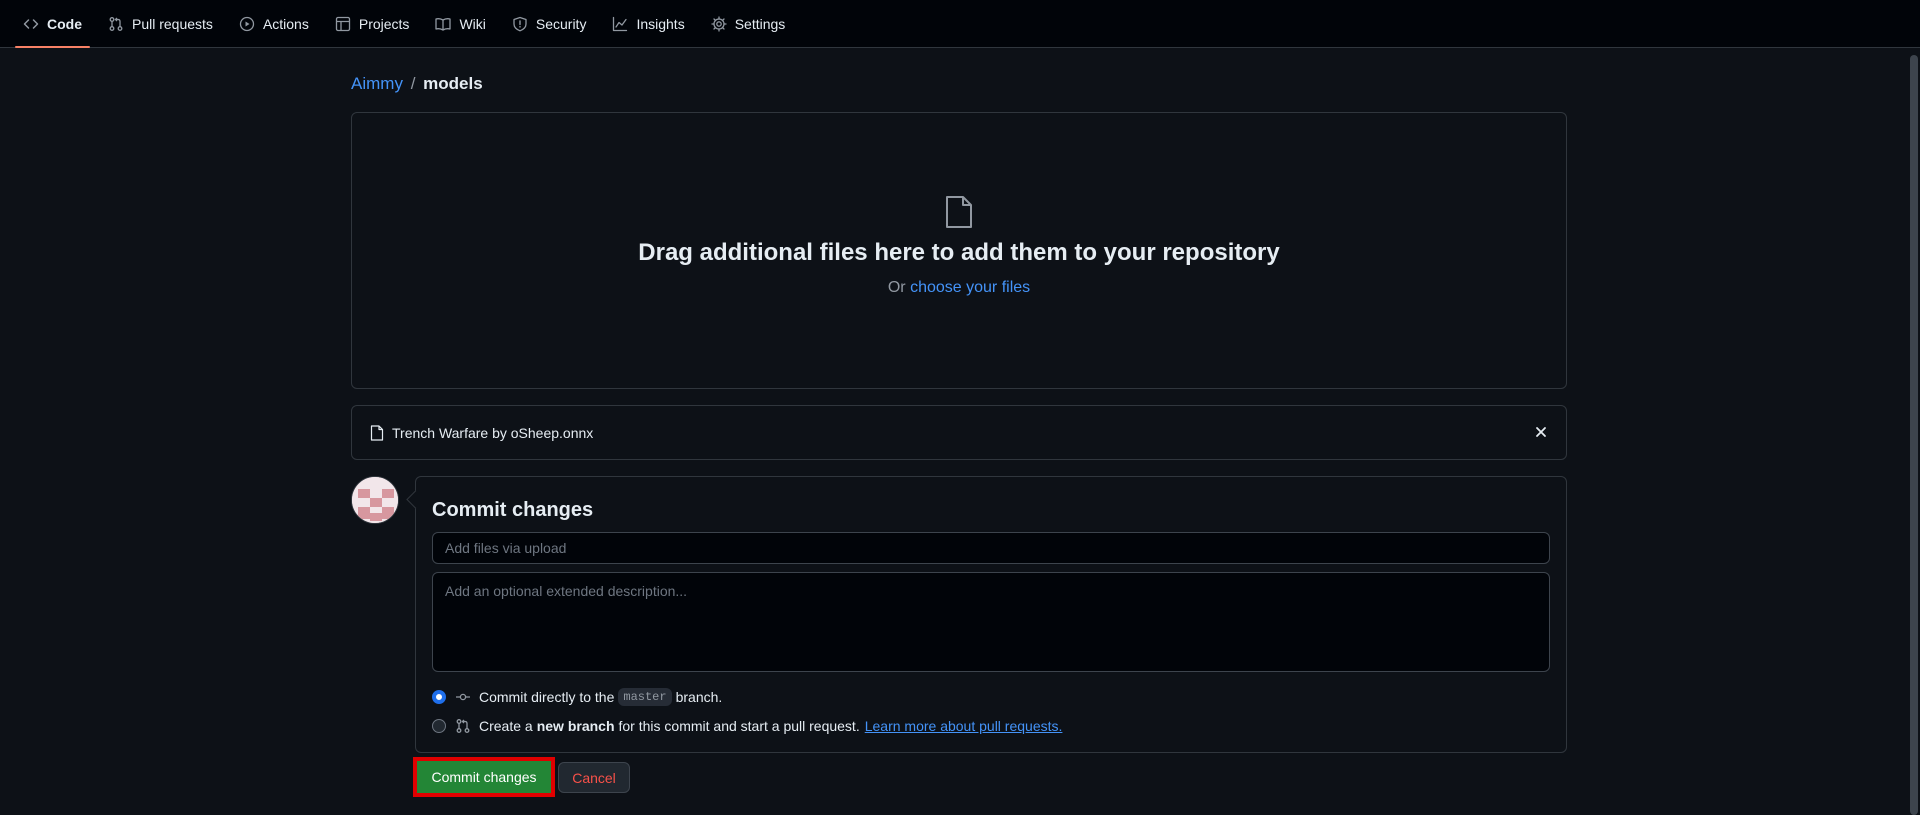 The height and width of the screenshot is (815, 1920). I want to click on code-icon, so click(31, 24).